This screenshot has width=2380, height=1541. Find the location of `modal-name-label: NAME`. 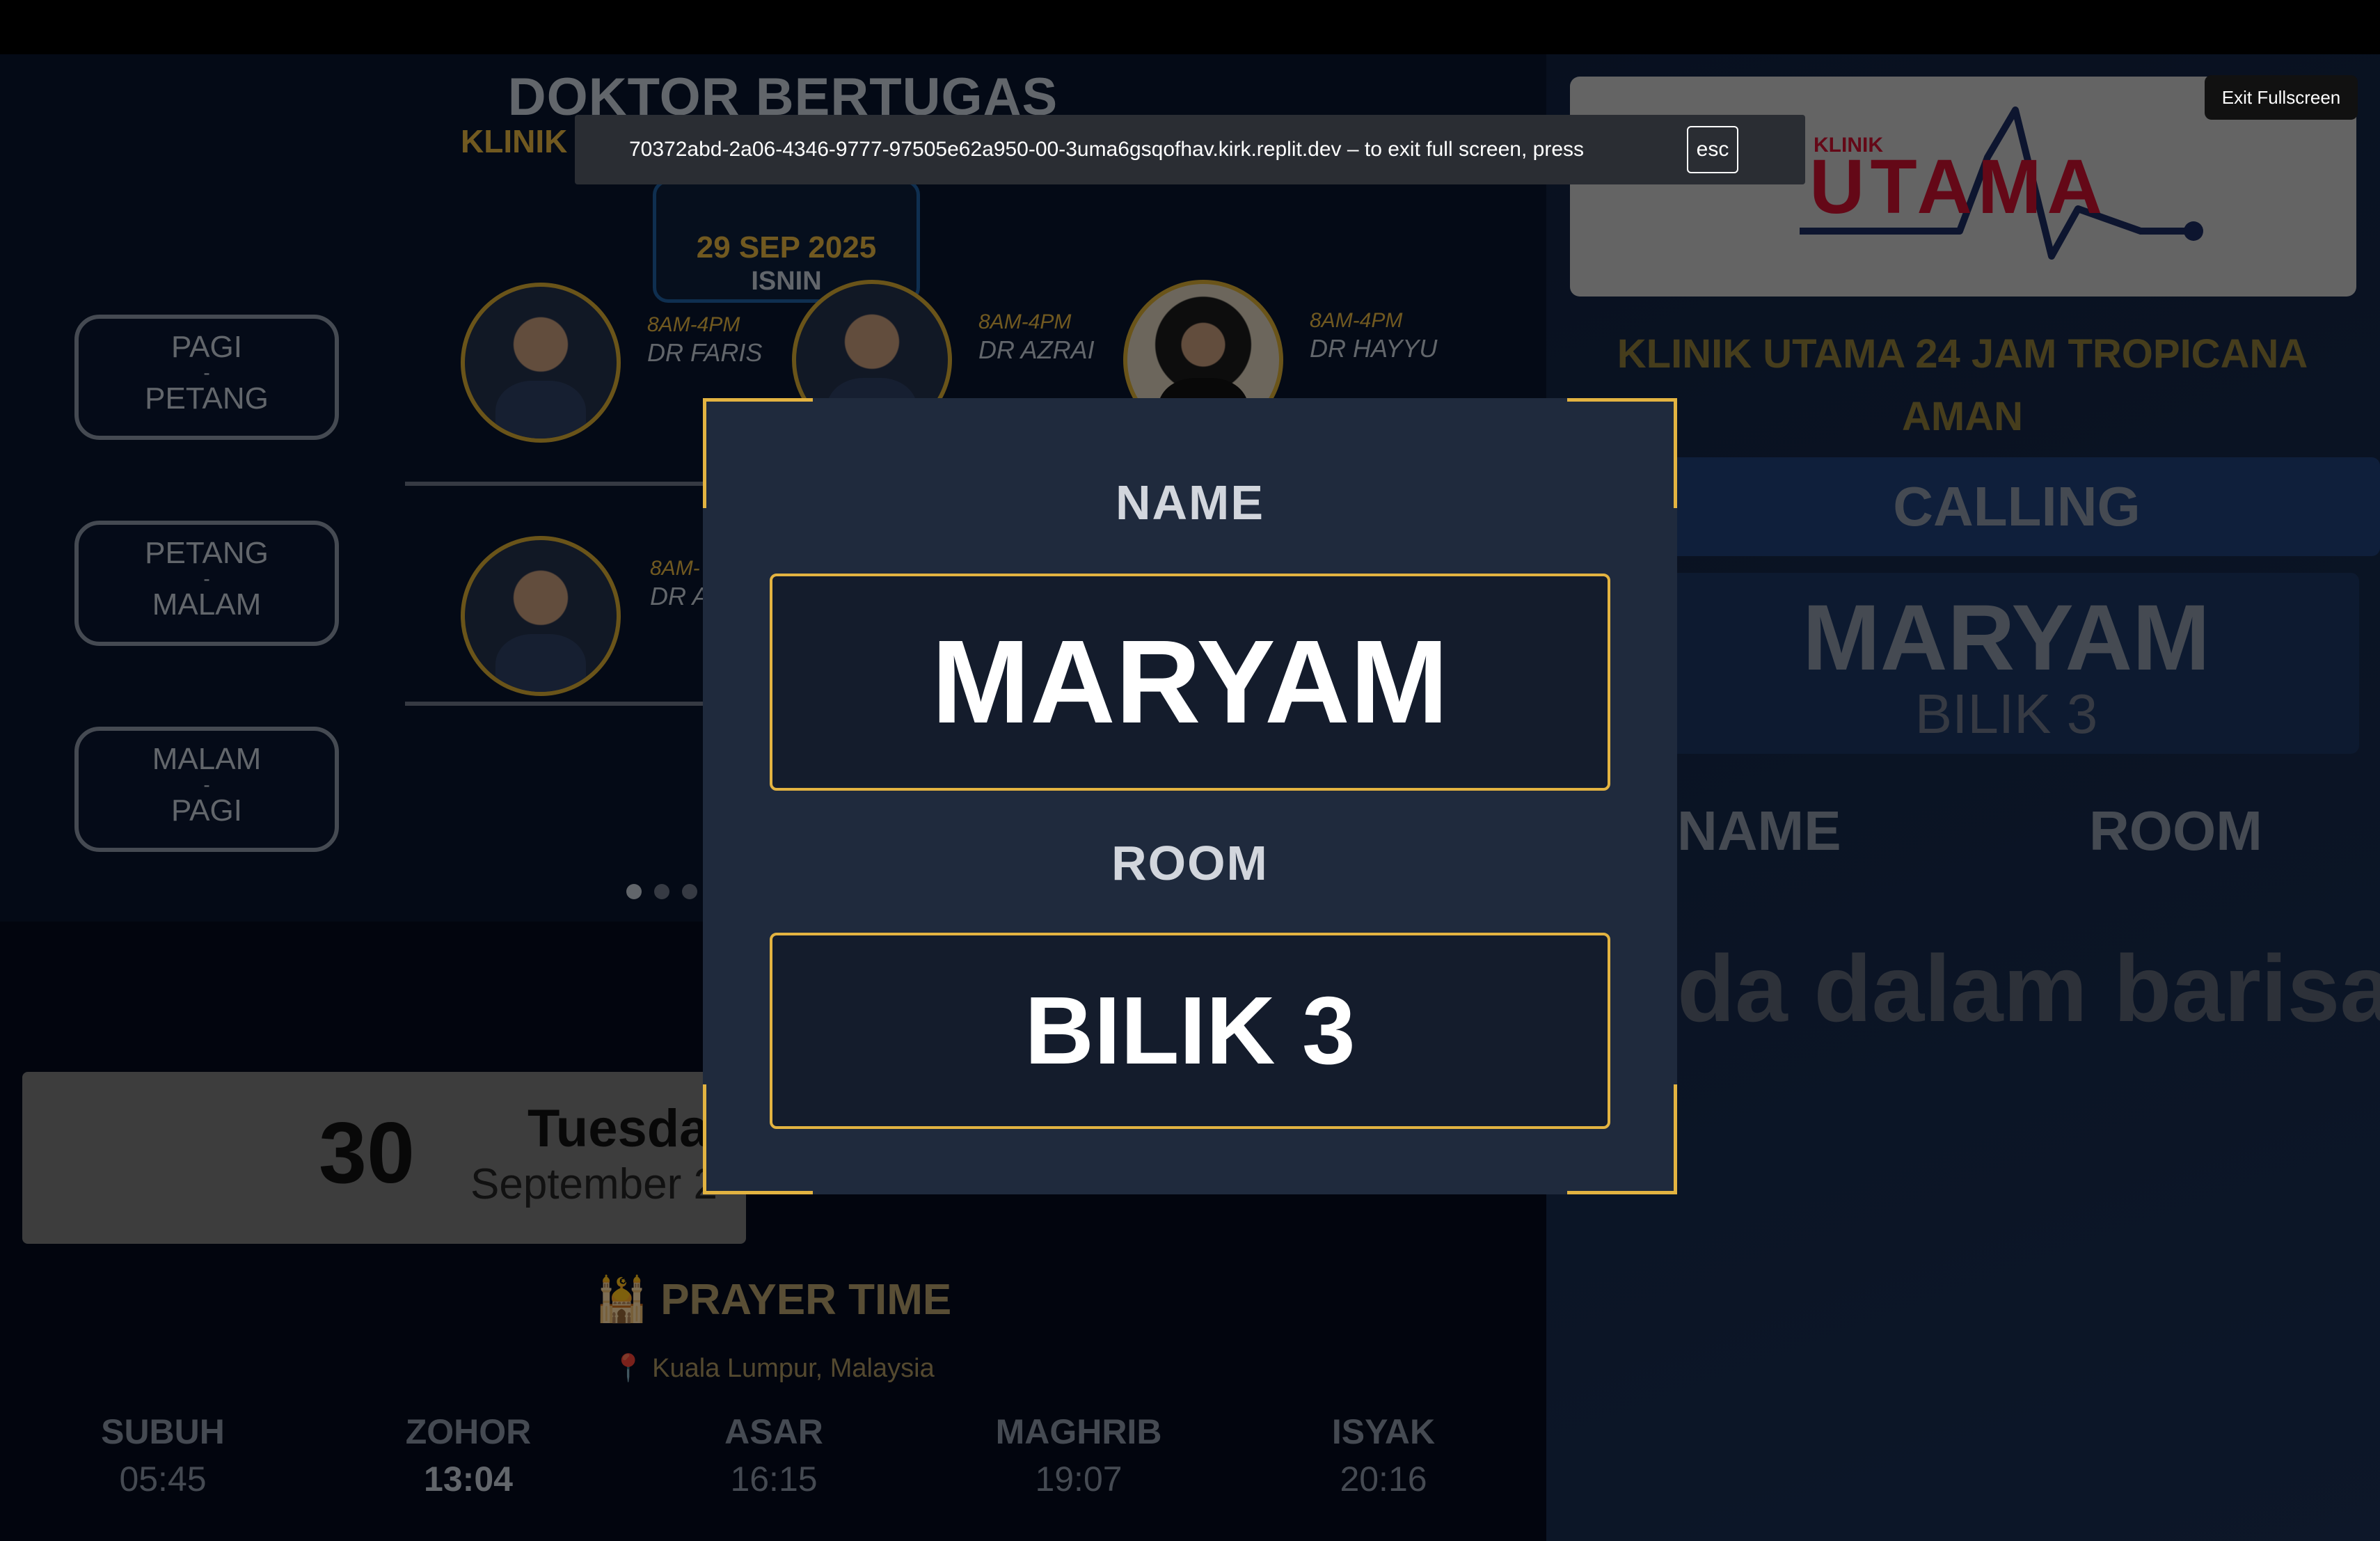

modal-name-label: NAME is located at coordinates (1190, 502).